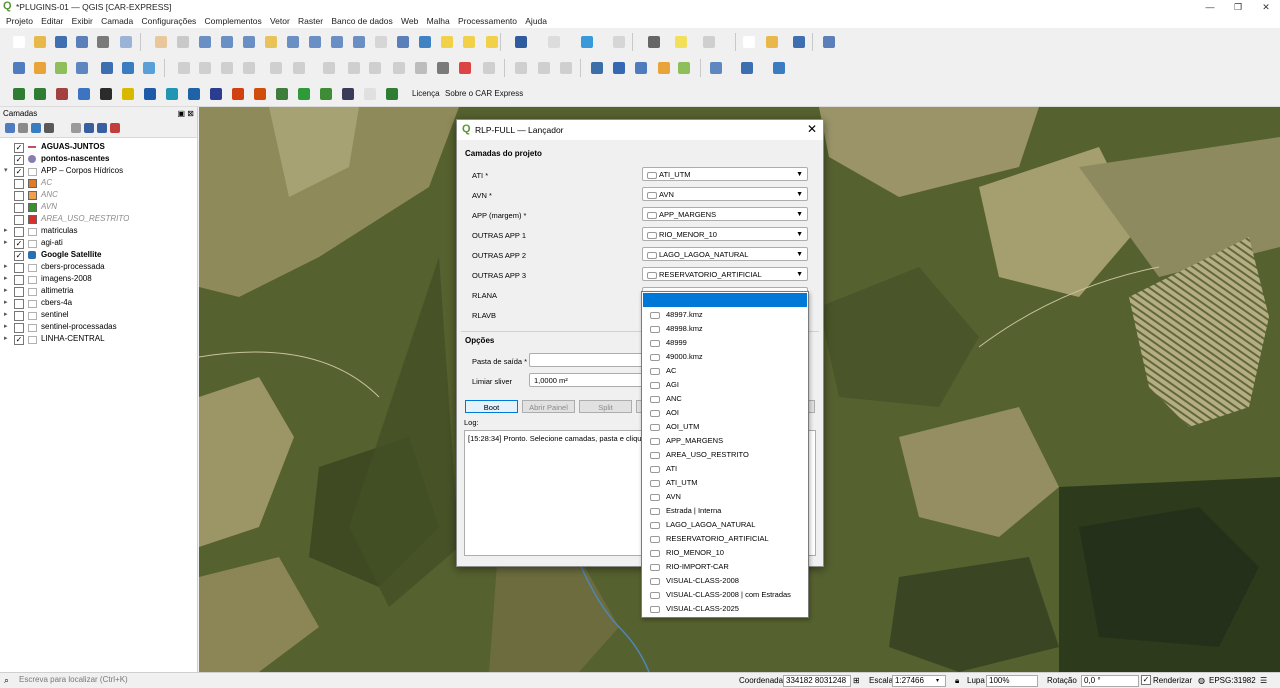 The height and width of the screenshot is (688, 1280). What do you see at coordinates (98, 255) in the screenshot?
I see `layer-item: ✓ Google Satellite` at bounding box center [98, 255].